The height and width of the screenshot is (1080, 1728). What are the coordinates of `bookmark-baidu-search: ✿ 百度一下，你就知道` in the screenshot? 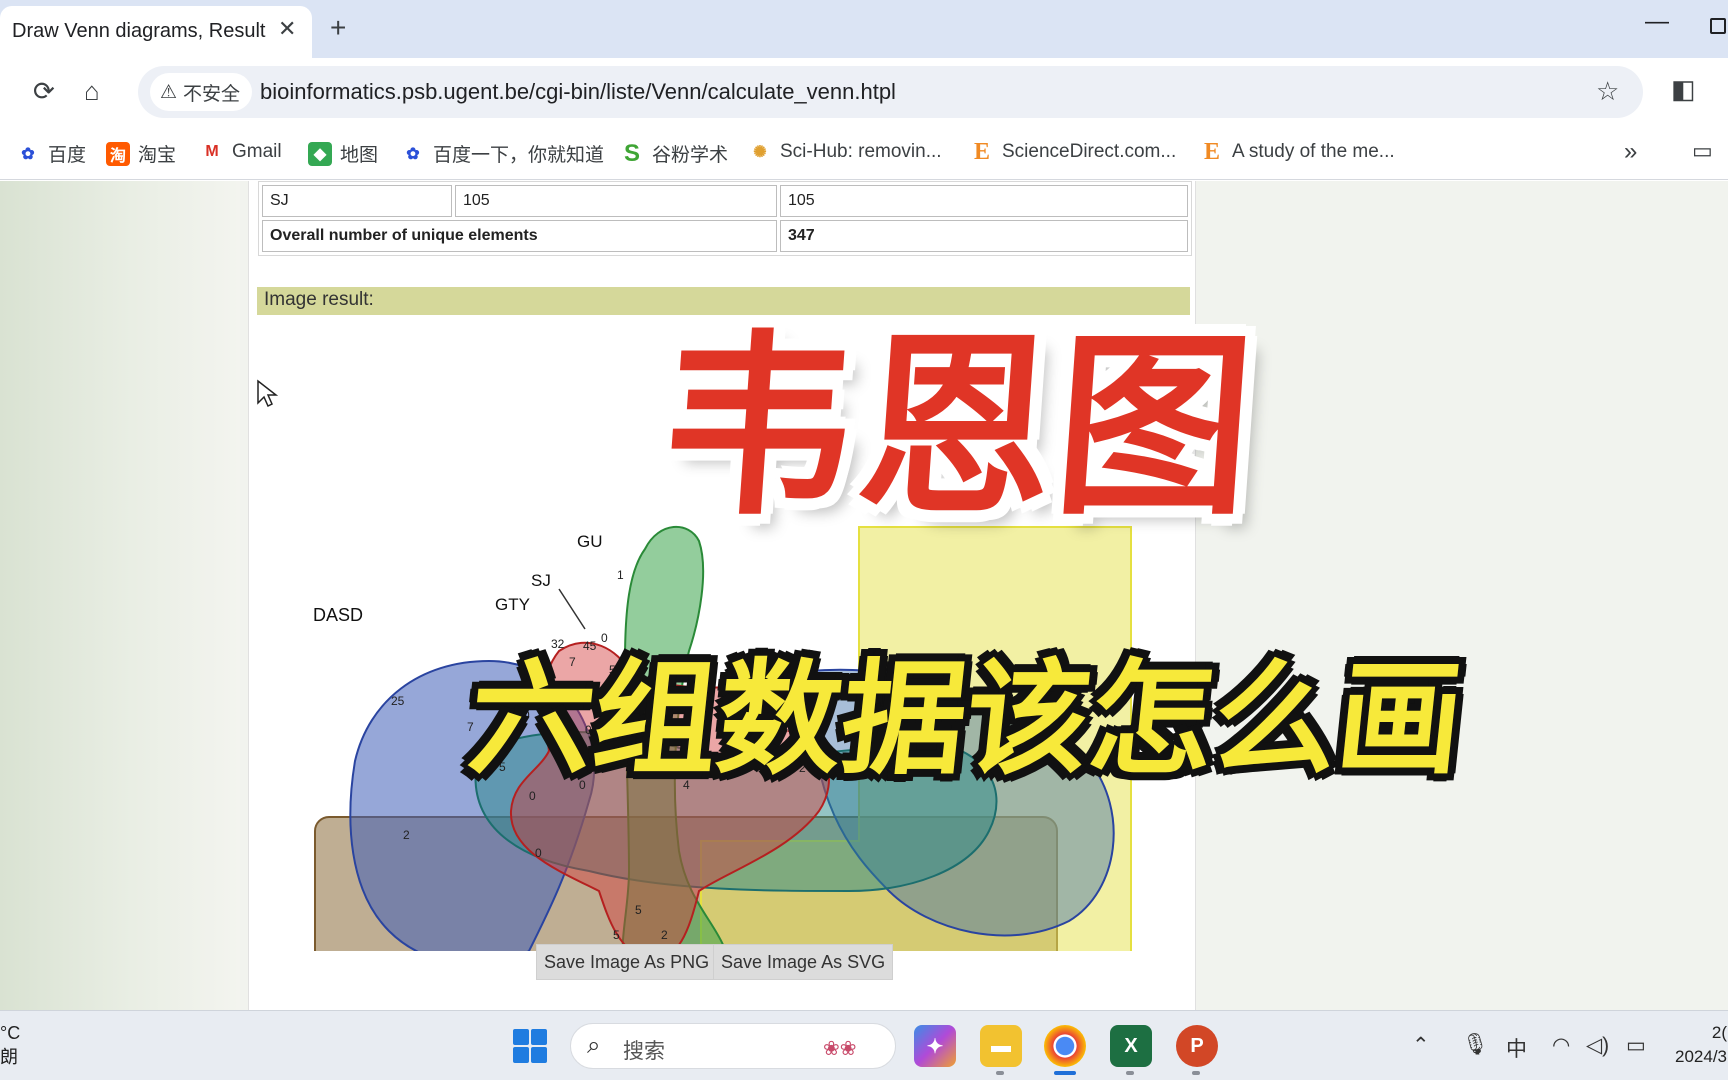 It's located at (502, 153).